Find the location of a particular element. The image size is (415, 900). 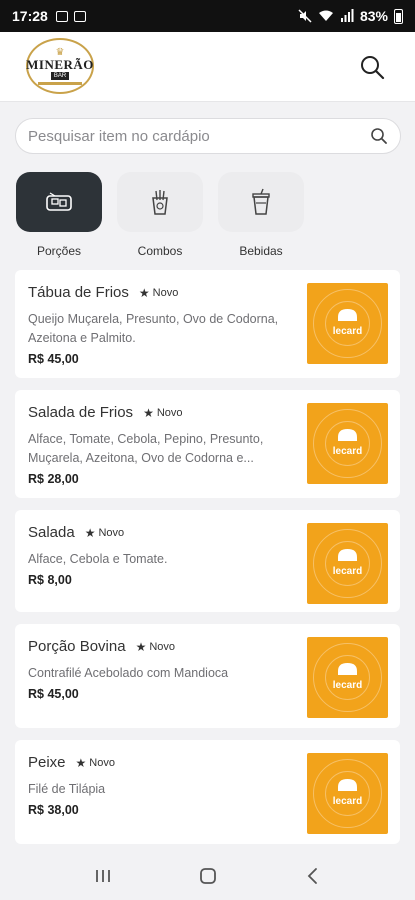

menu-item-name-row: Salada ★ Novo is located at coordinates (155, 532).